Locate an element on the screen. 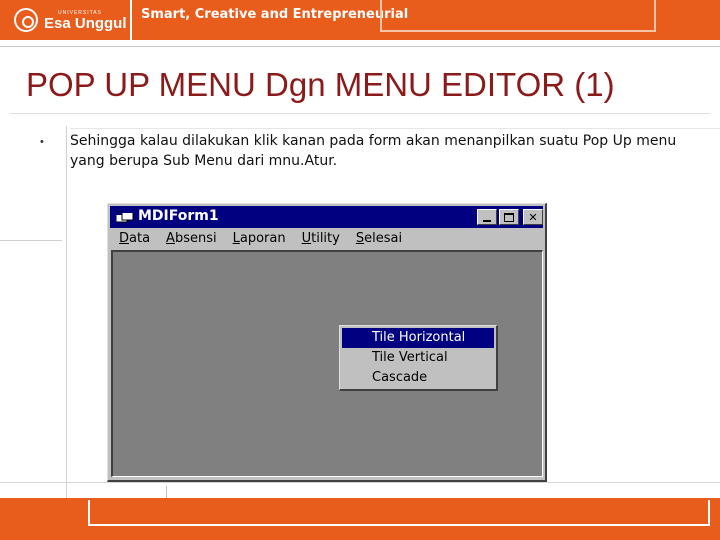 The width and height of the screenshot is (720, 540). maximize-button is located at coordinates (509, 217).